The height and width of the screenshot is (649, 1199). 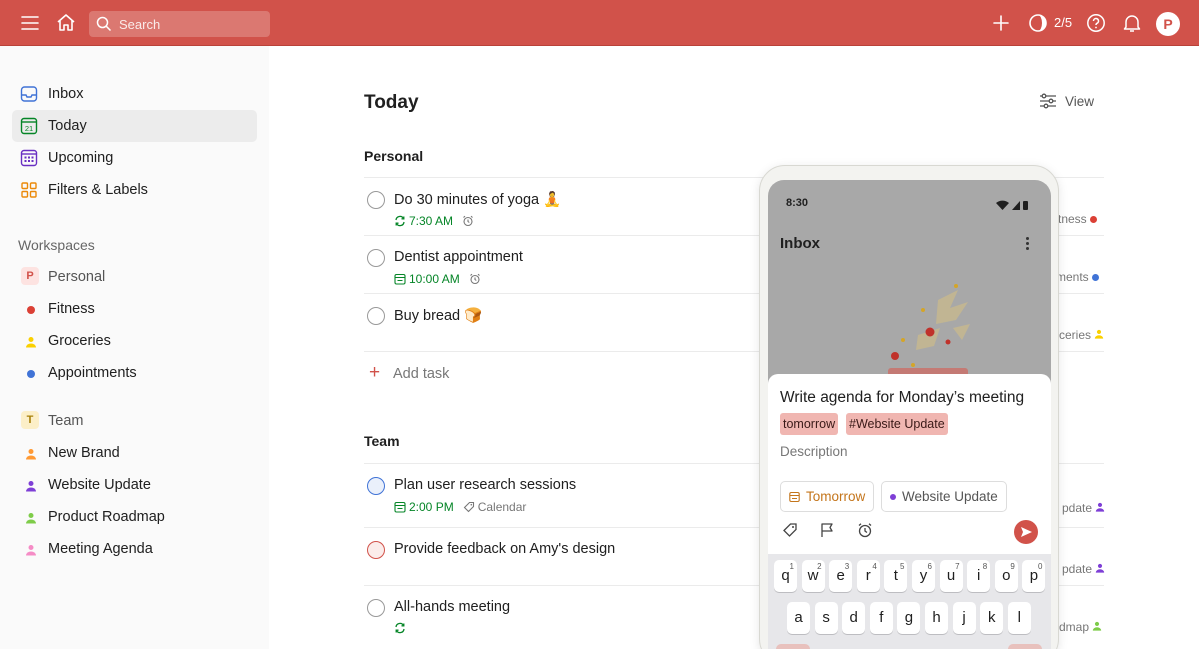 I want to click on project-label: Fitness, so click(x=71, y=309).